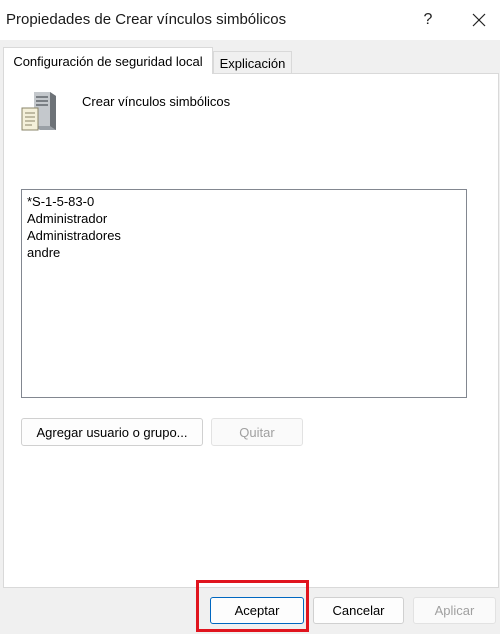 This screenshot has width=500, height=634. What do you see at coordinates (358, 610) in the screenshot?
I see `cancel-button: Cancelar` at bounding box center [358, 610].